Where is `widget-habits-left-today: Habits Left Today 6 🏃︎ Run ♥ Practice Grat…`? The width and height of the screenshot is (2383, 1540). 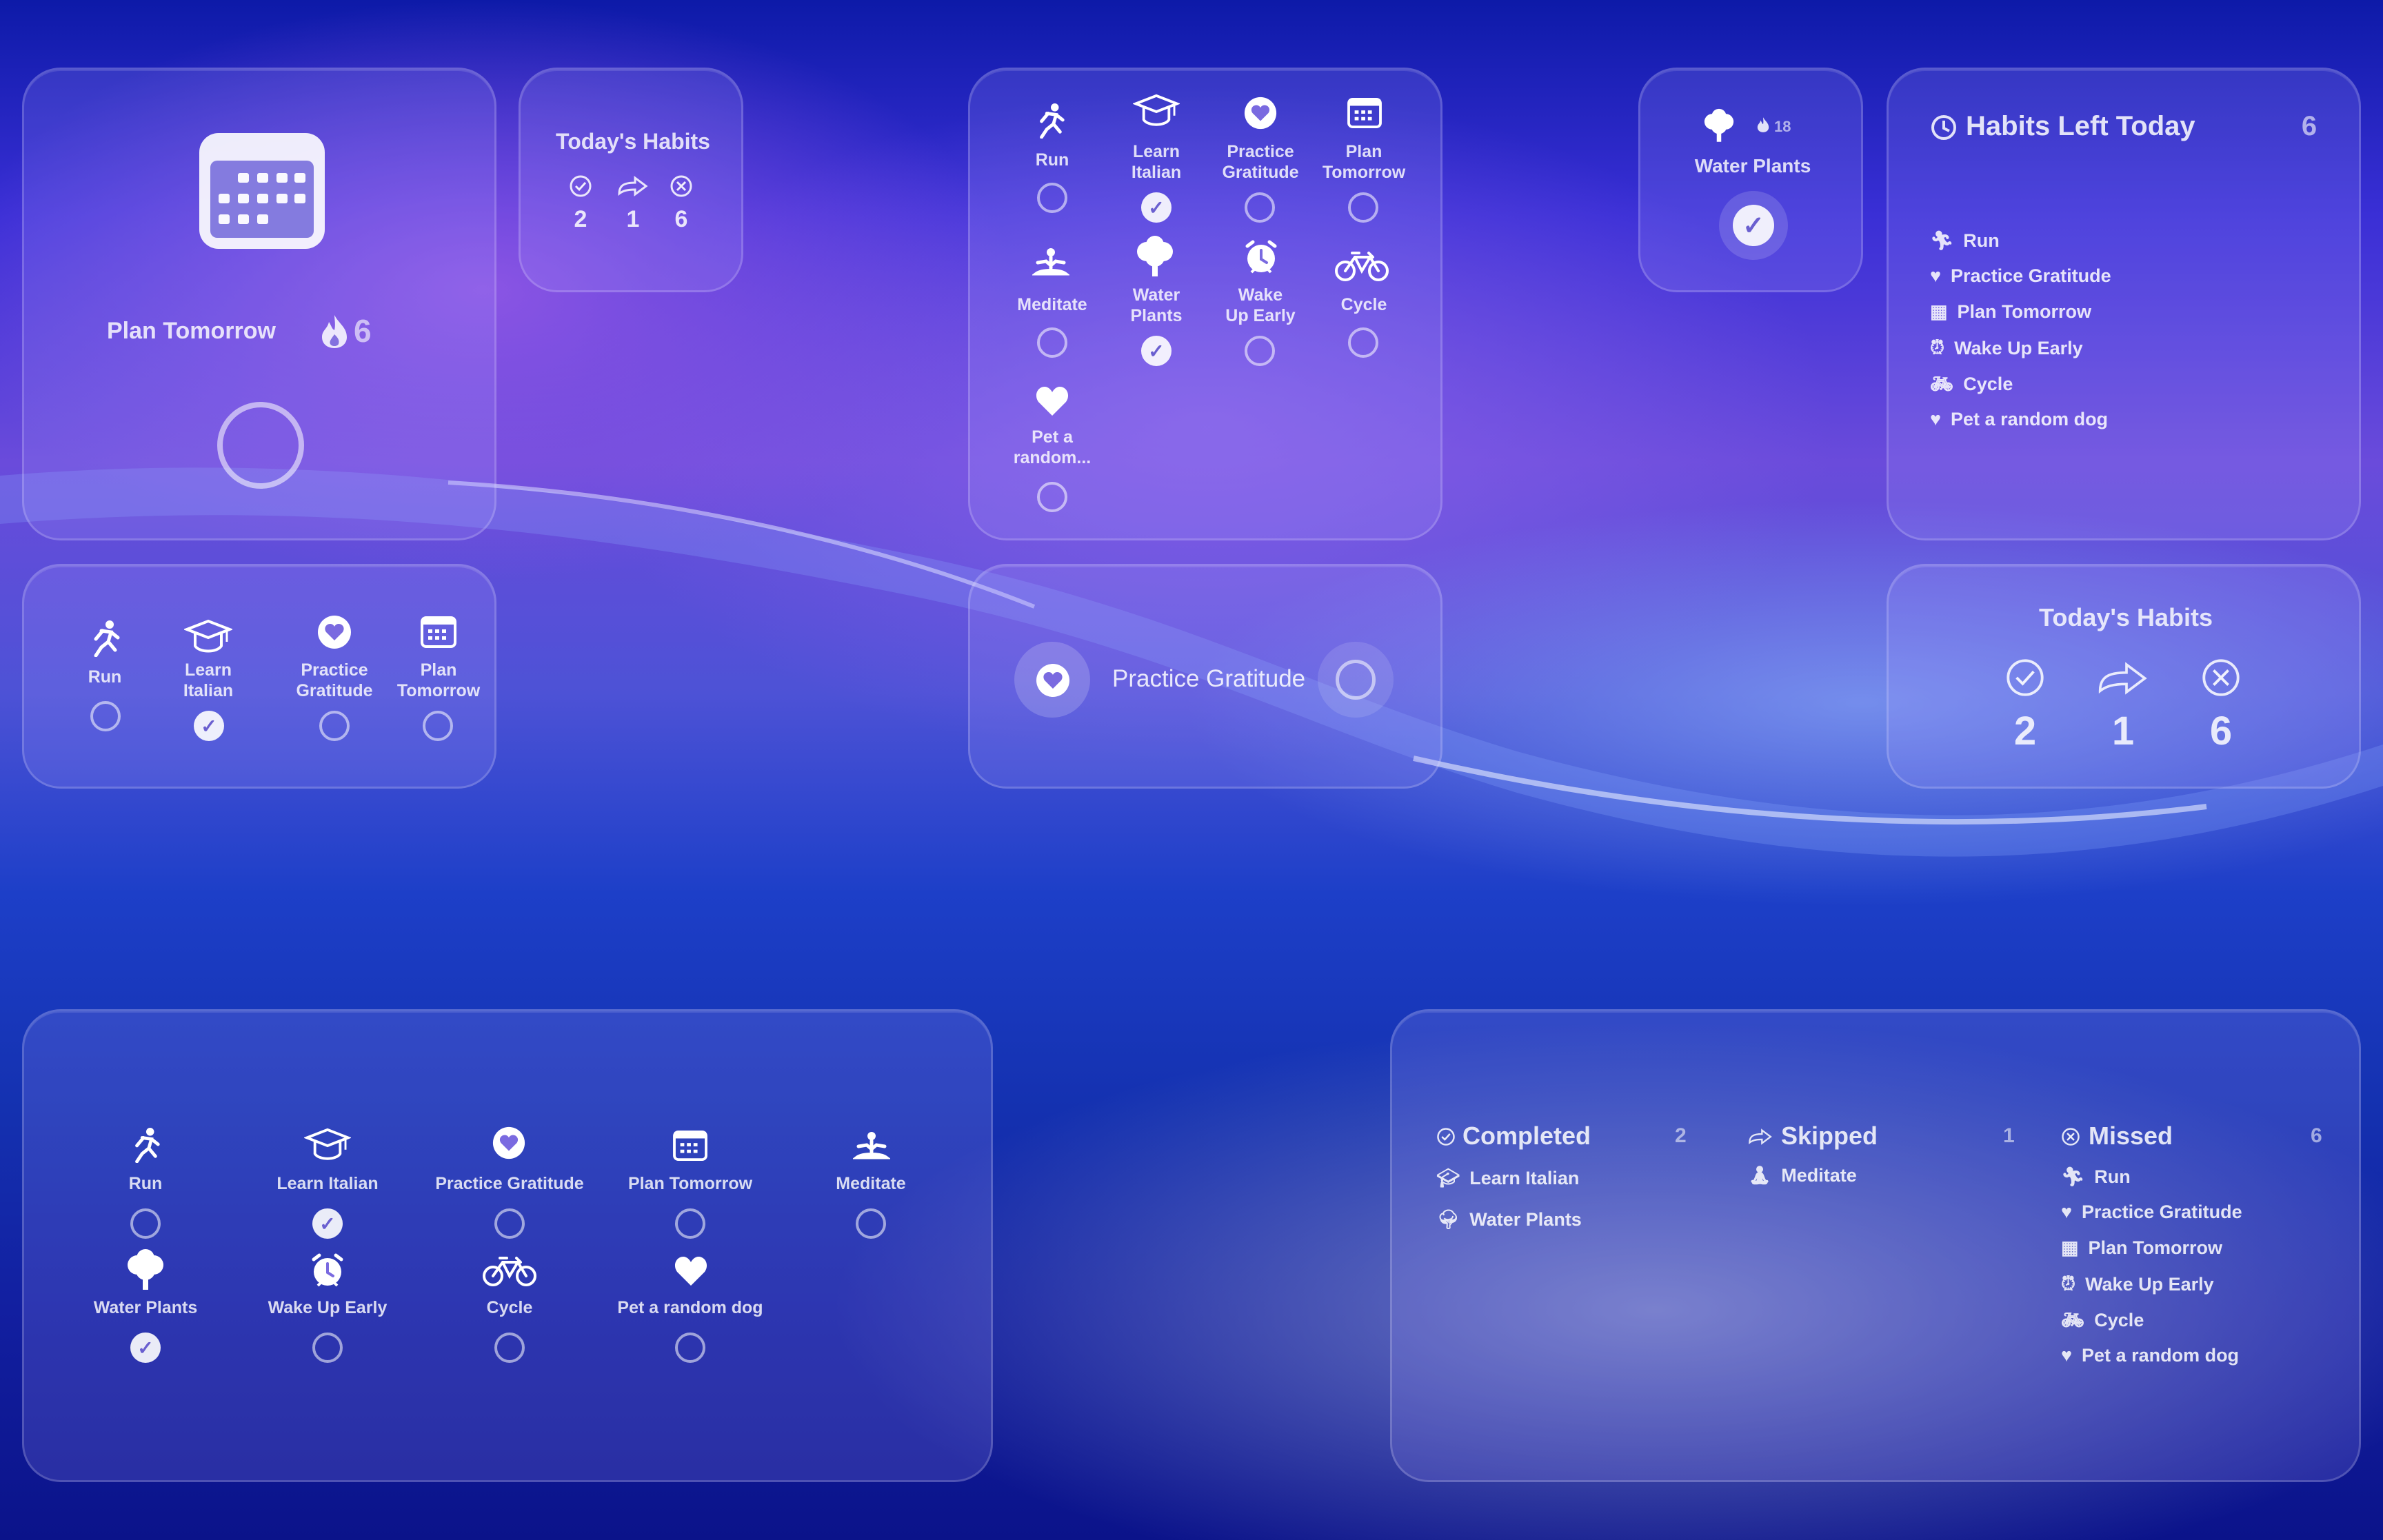
widget-habits-left-today: Habits Left Today 6 🏃︎ Run ♥ Practice Grat… is located at coordinates (2124, 304).